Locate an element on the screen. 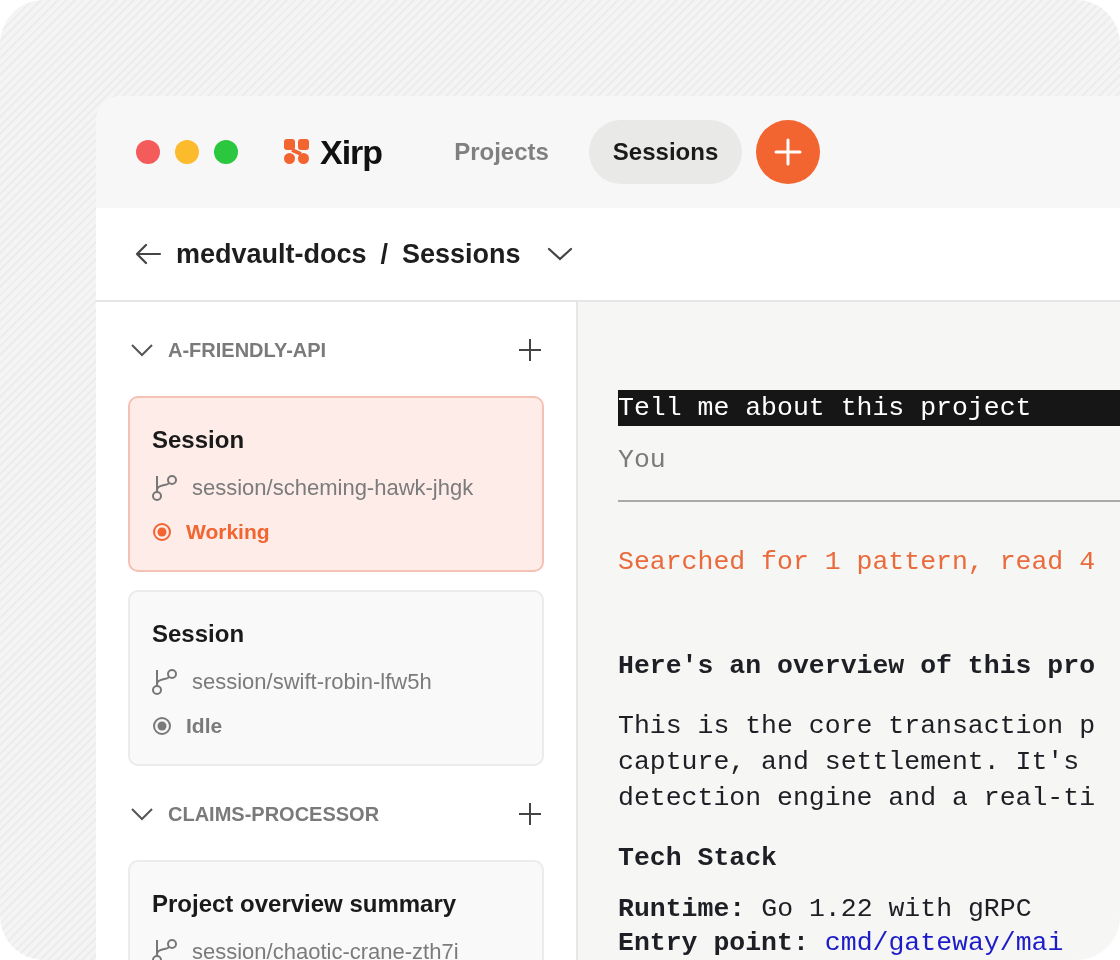 The width and height of the screenshot is (1120, 960). project-group-name: A-FRIENDLY-API is located at coordinates (247, 350).